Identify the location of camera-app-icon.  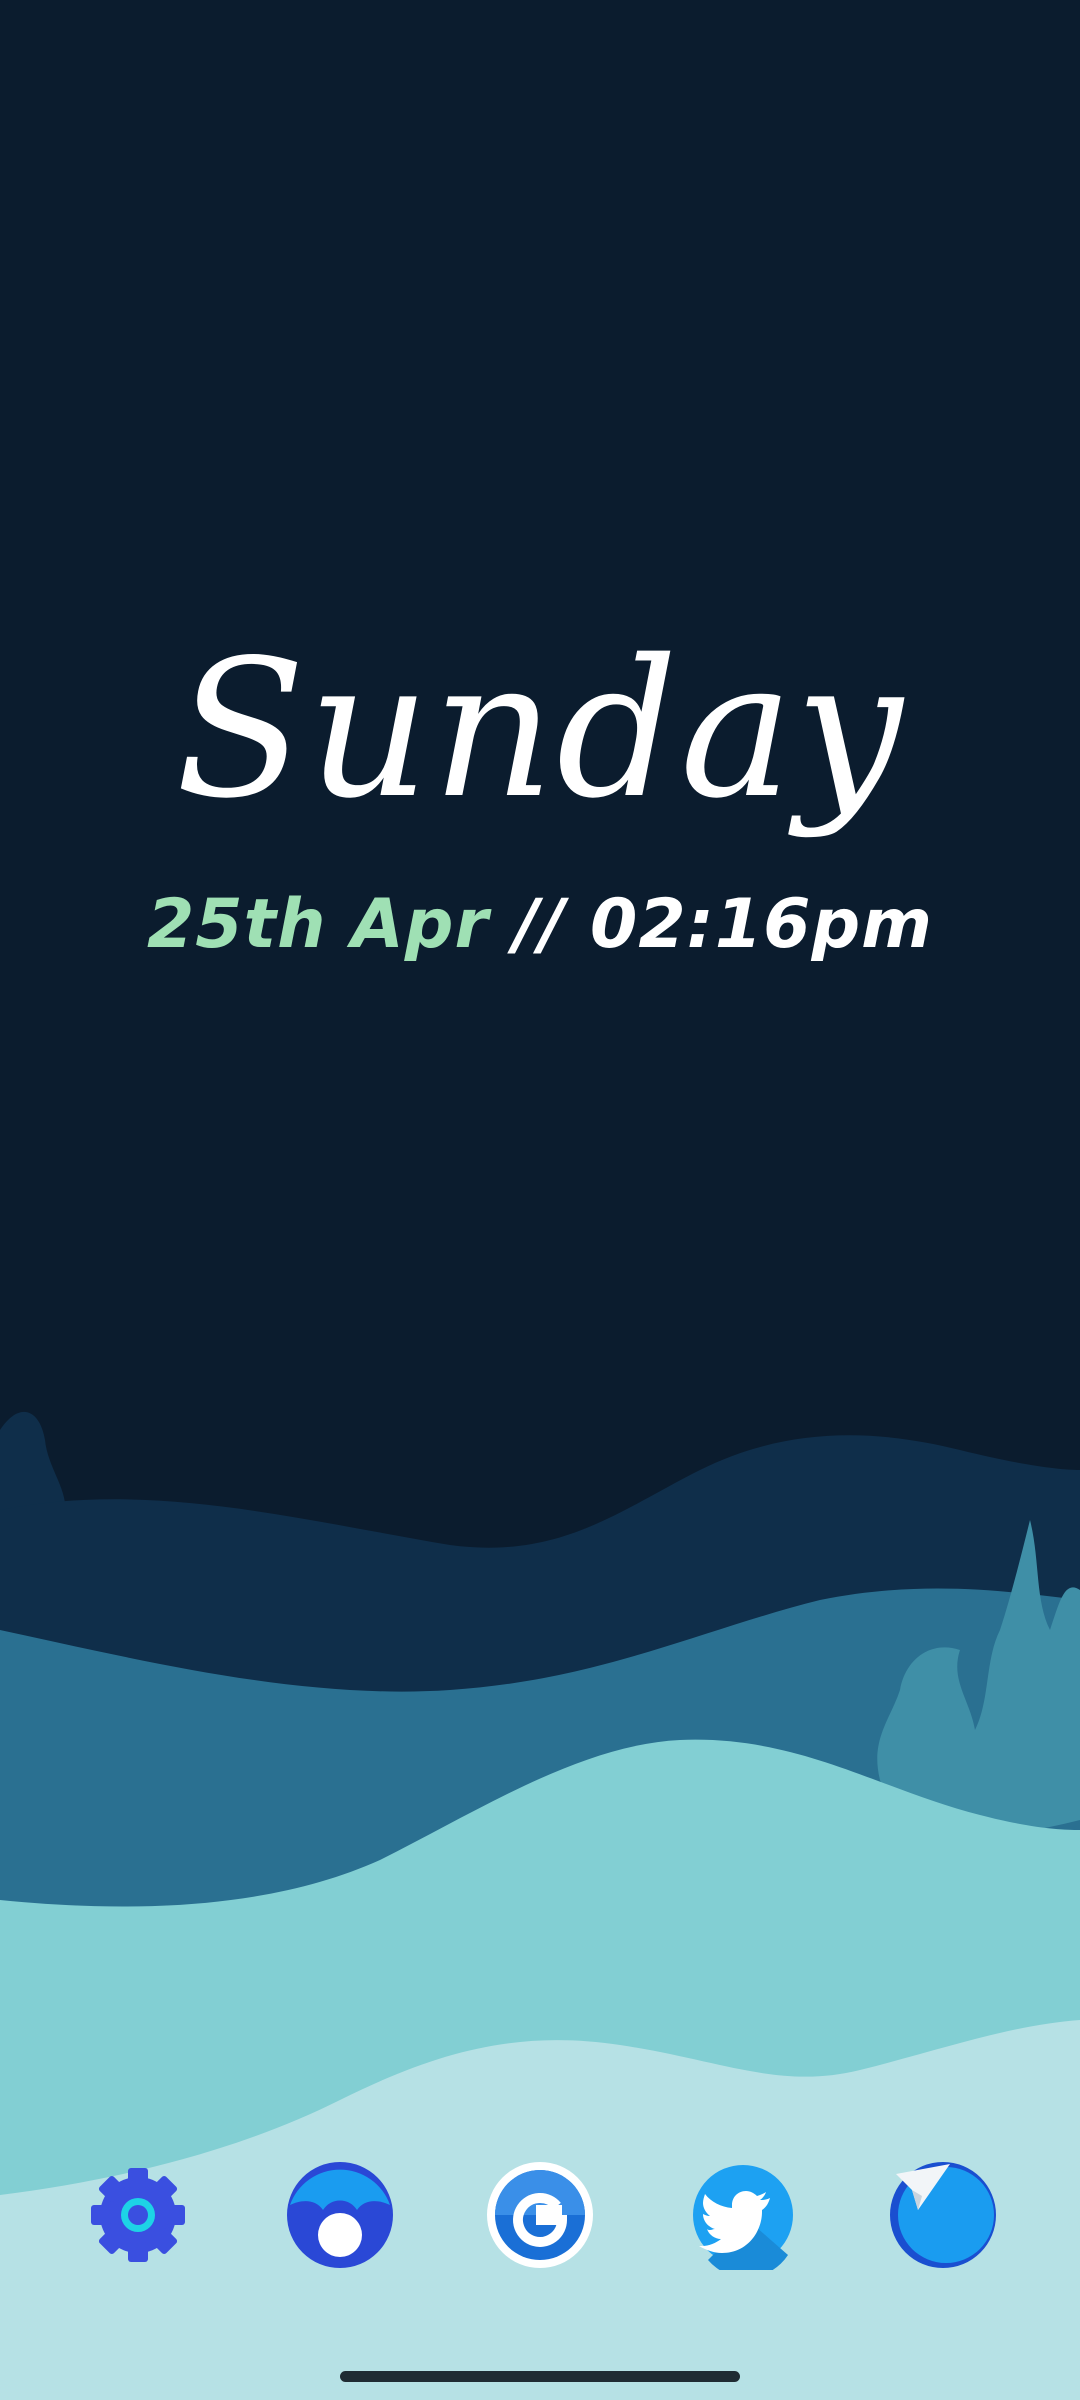
(340, 2215).